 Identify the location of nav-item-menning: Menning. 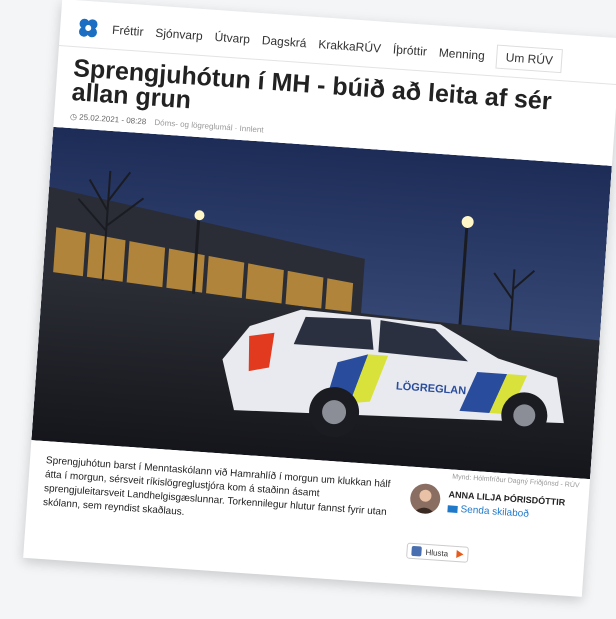
(461, 54).